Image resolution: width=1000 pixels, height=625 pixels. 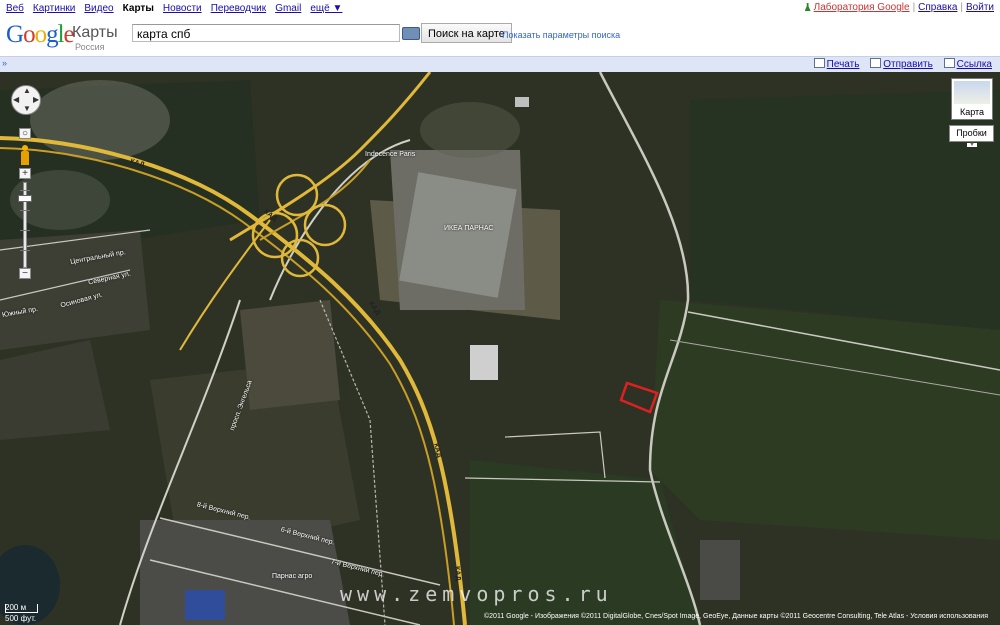 I want to click on map-type-label: Карта, so click(x=972, y=112).